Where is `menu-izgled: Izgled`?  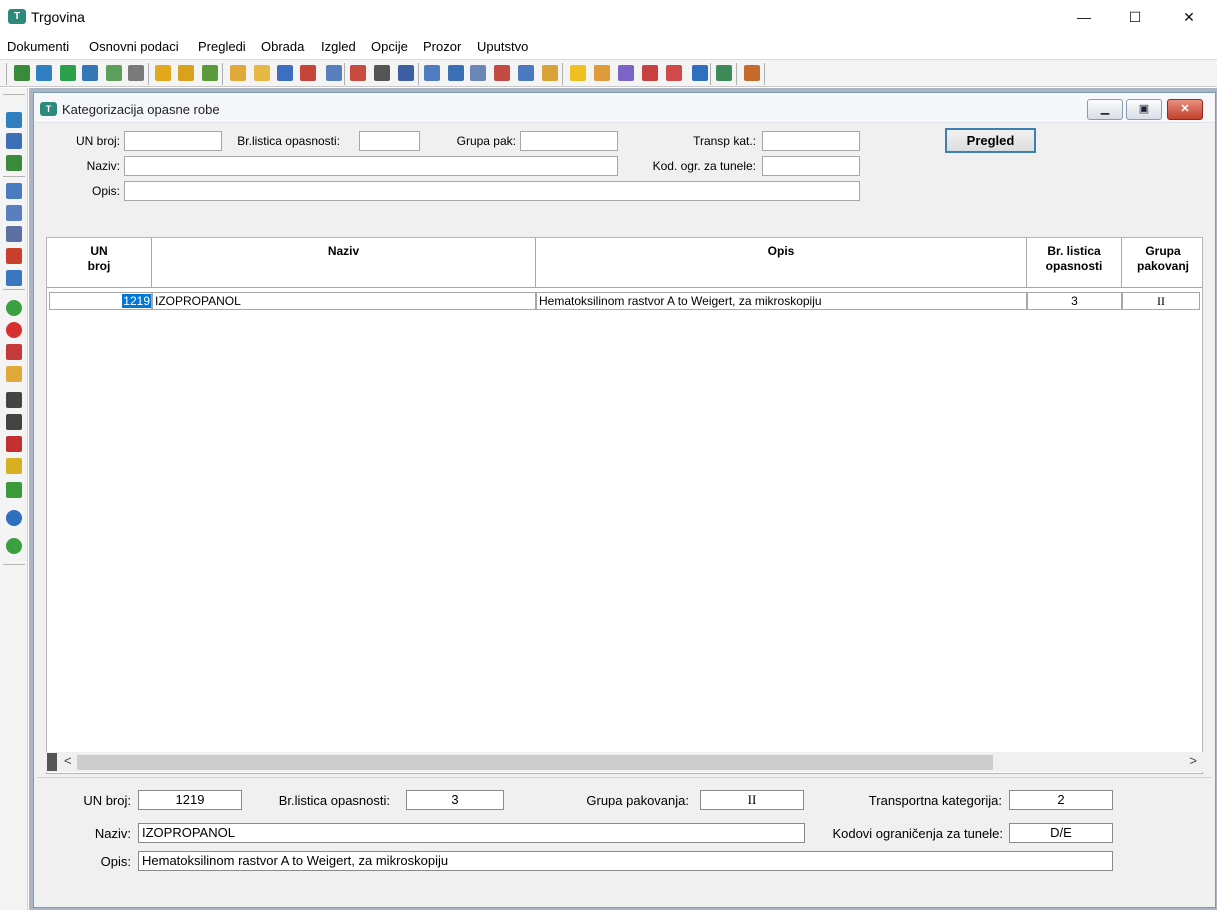 menu-izgled: Izgled is located at coordinates (338, 46).